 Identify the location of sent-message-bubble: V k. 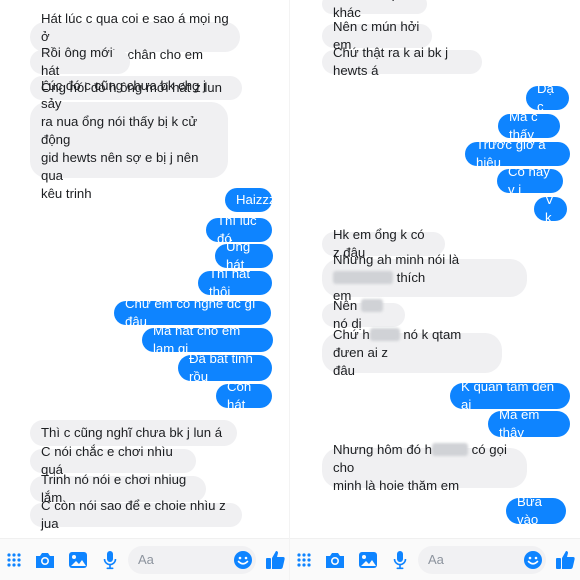
(550, 208).